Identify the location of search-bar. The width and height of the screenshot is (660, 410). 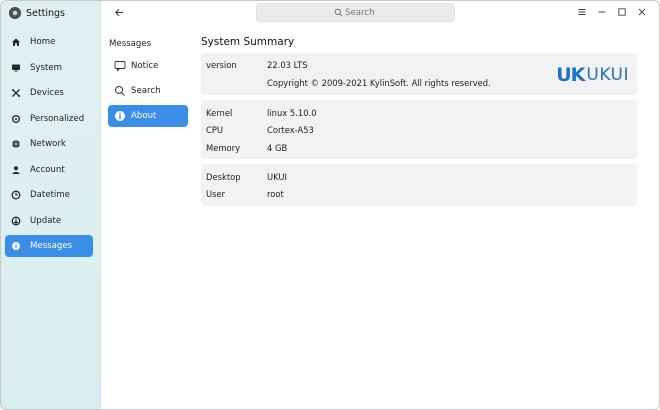
(355, 12).